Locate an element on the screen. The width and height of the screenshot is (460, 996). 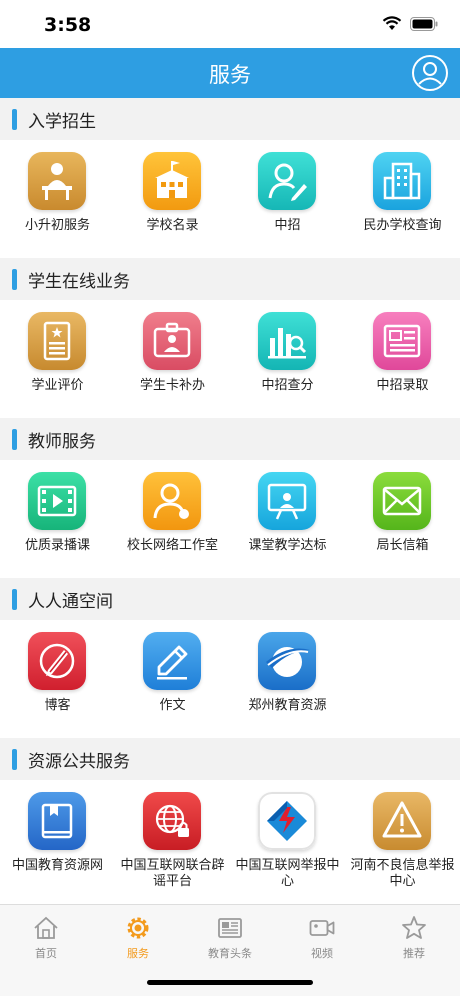
service-label: 学业评价 is located at coordinates (57, 385).